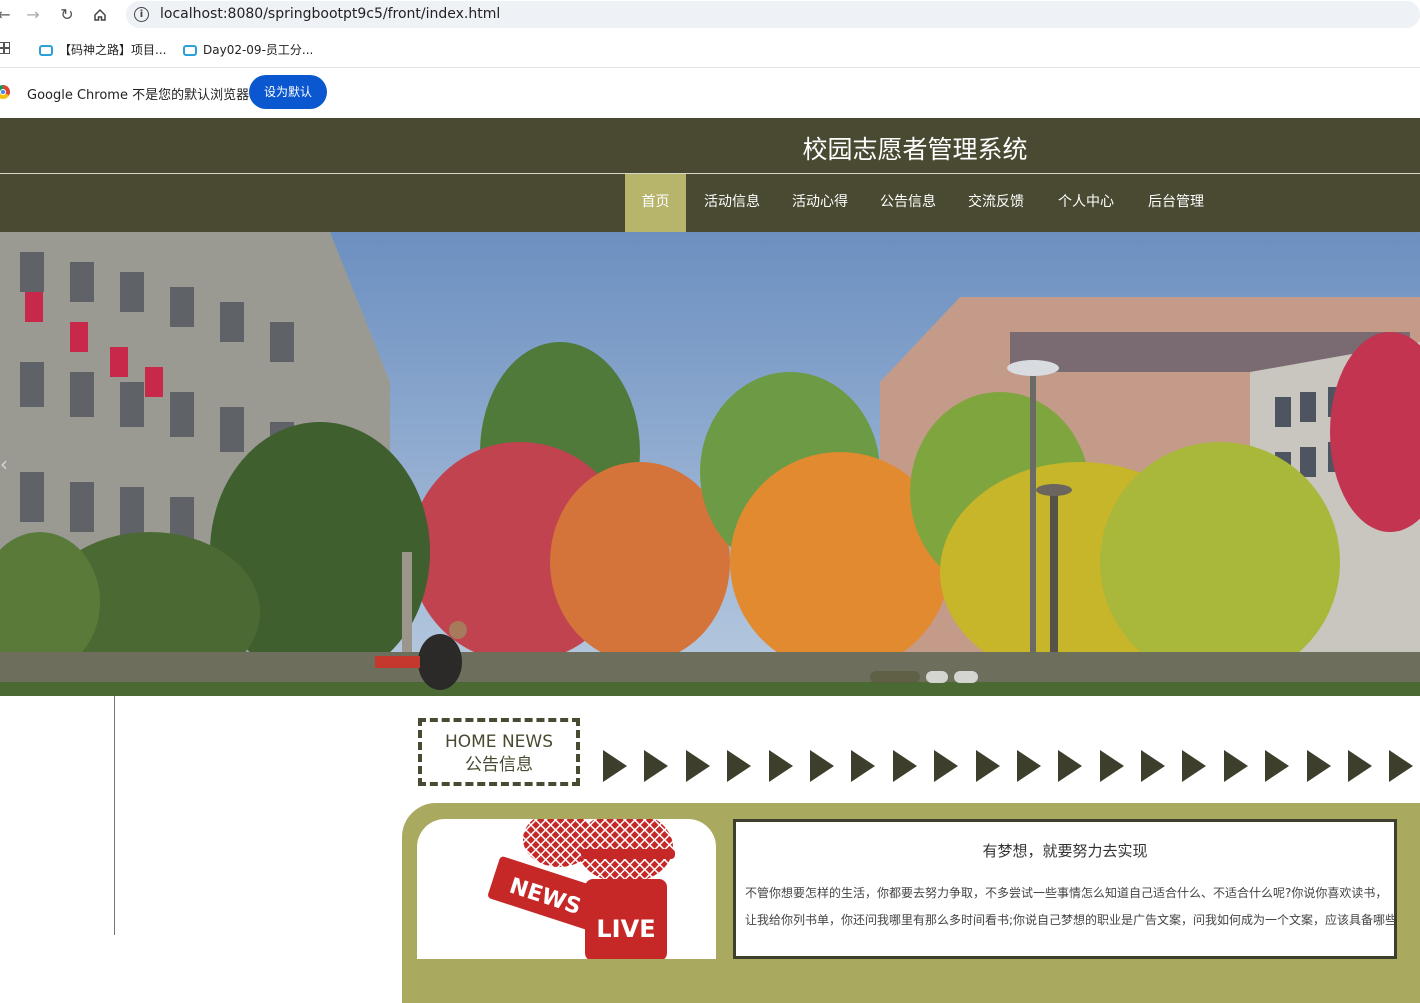 The image size is (1420, 1003). What do you see at coordinates (499, 742) in the screenshot?
I see `news-heading-en: HOME NEWS` at bounding box center [499, 742].